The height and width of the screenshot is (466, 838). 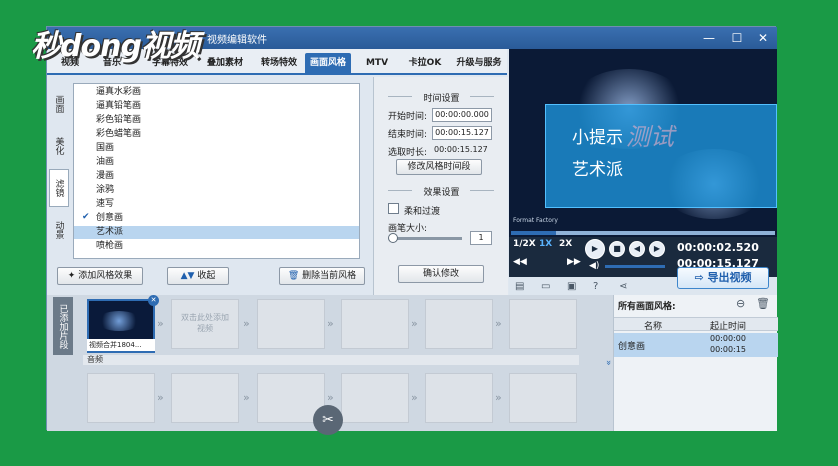 I want to click on row-start: 00:00:00, so click(x=728, y=338).